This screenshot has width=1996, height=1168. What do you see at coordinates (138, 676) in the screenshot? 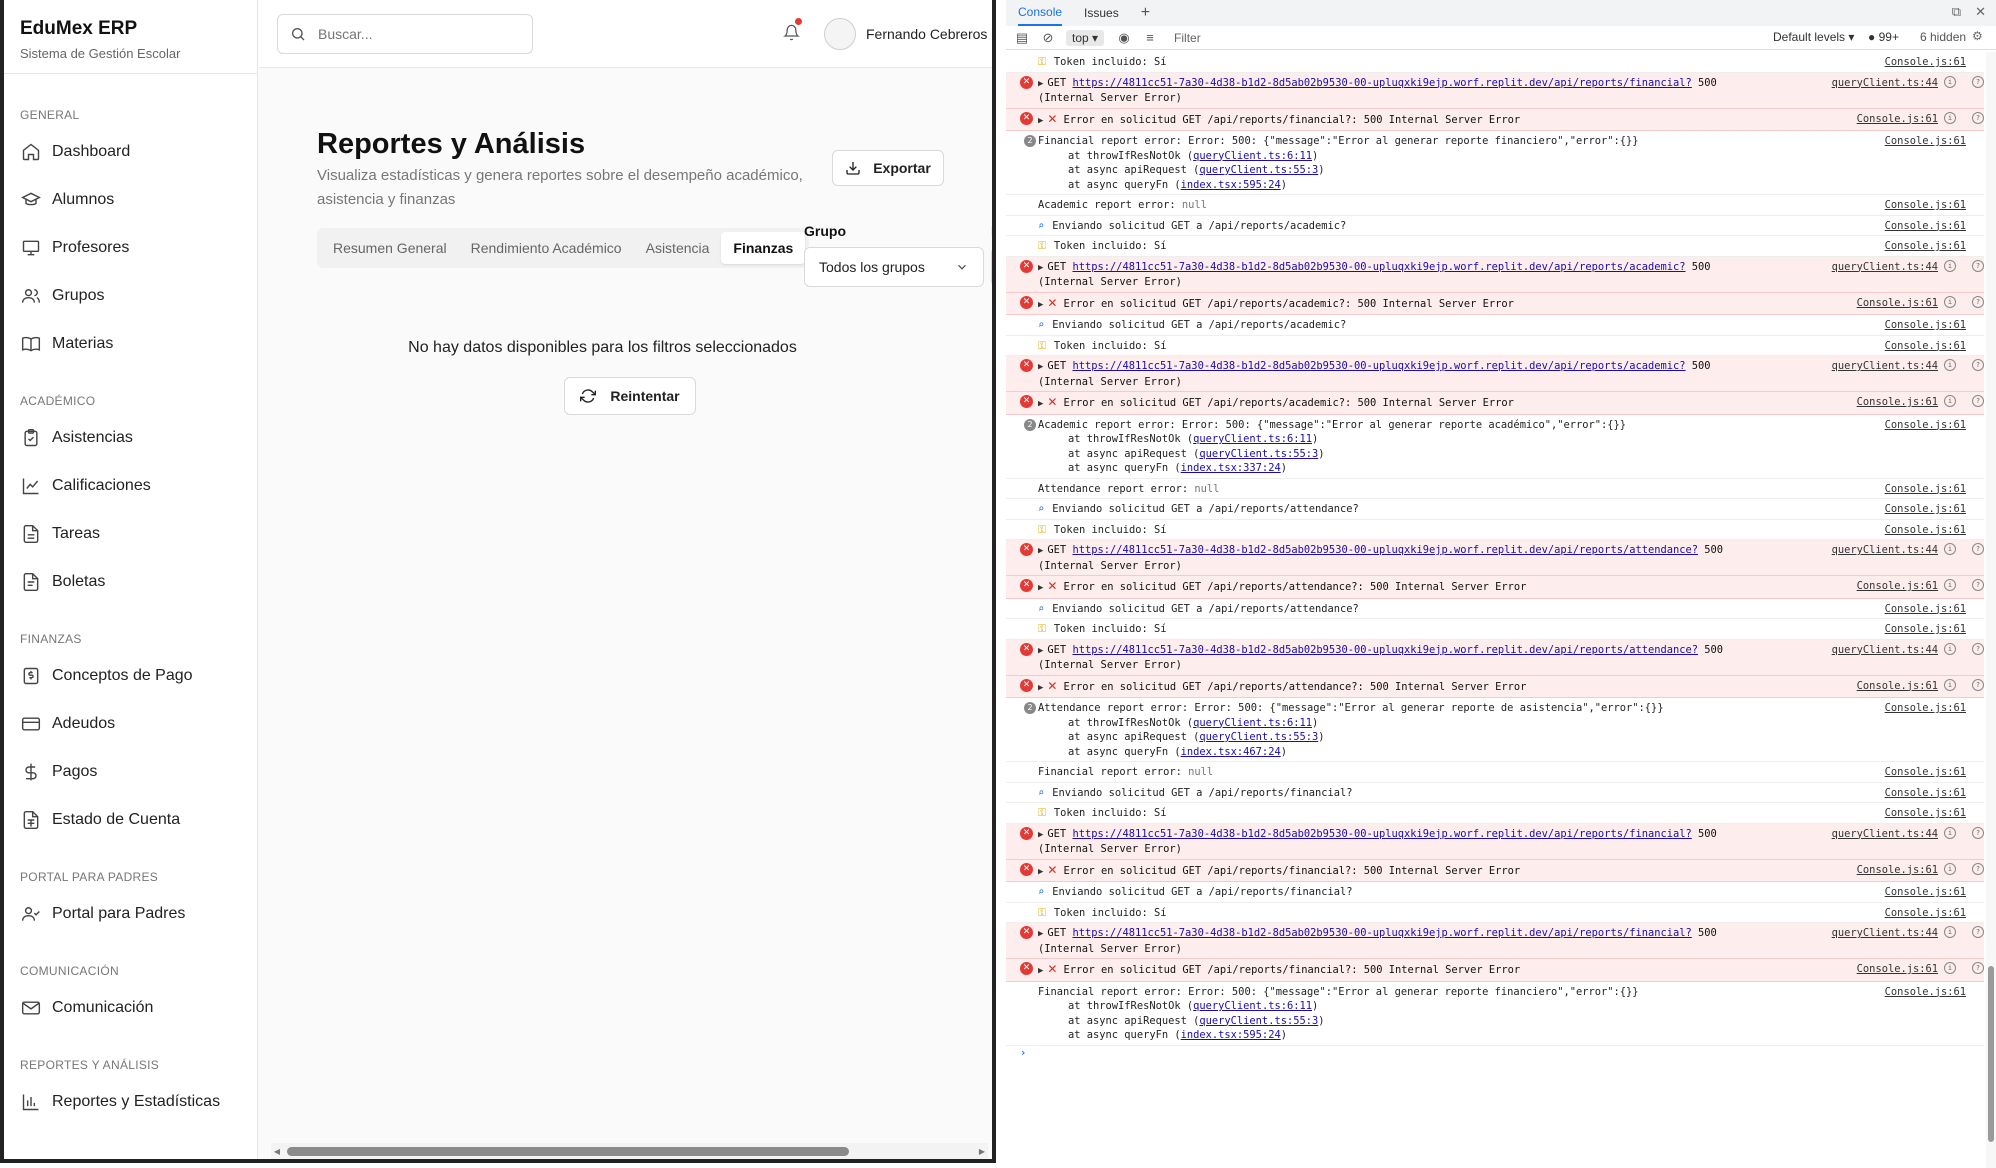
I see `sidebar-item: Conceptos de Pago` at bounding box center [138, 676].